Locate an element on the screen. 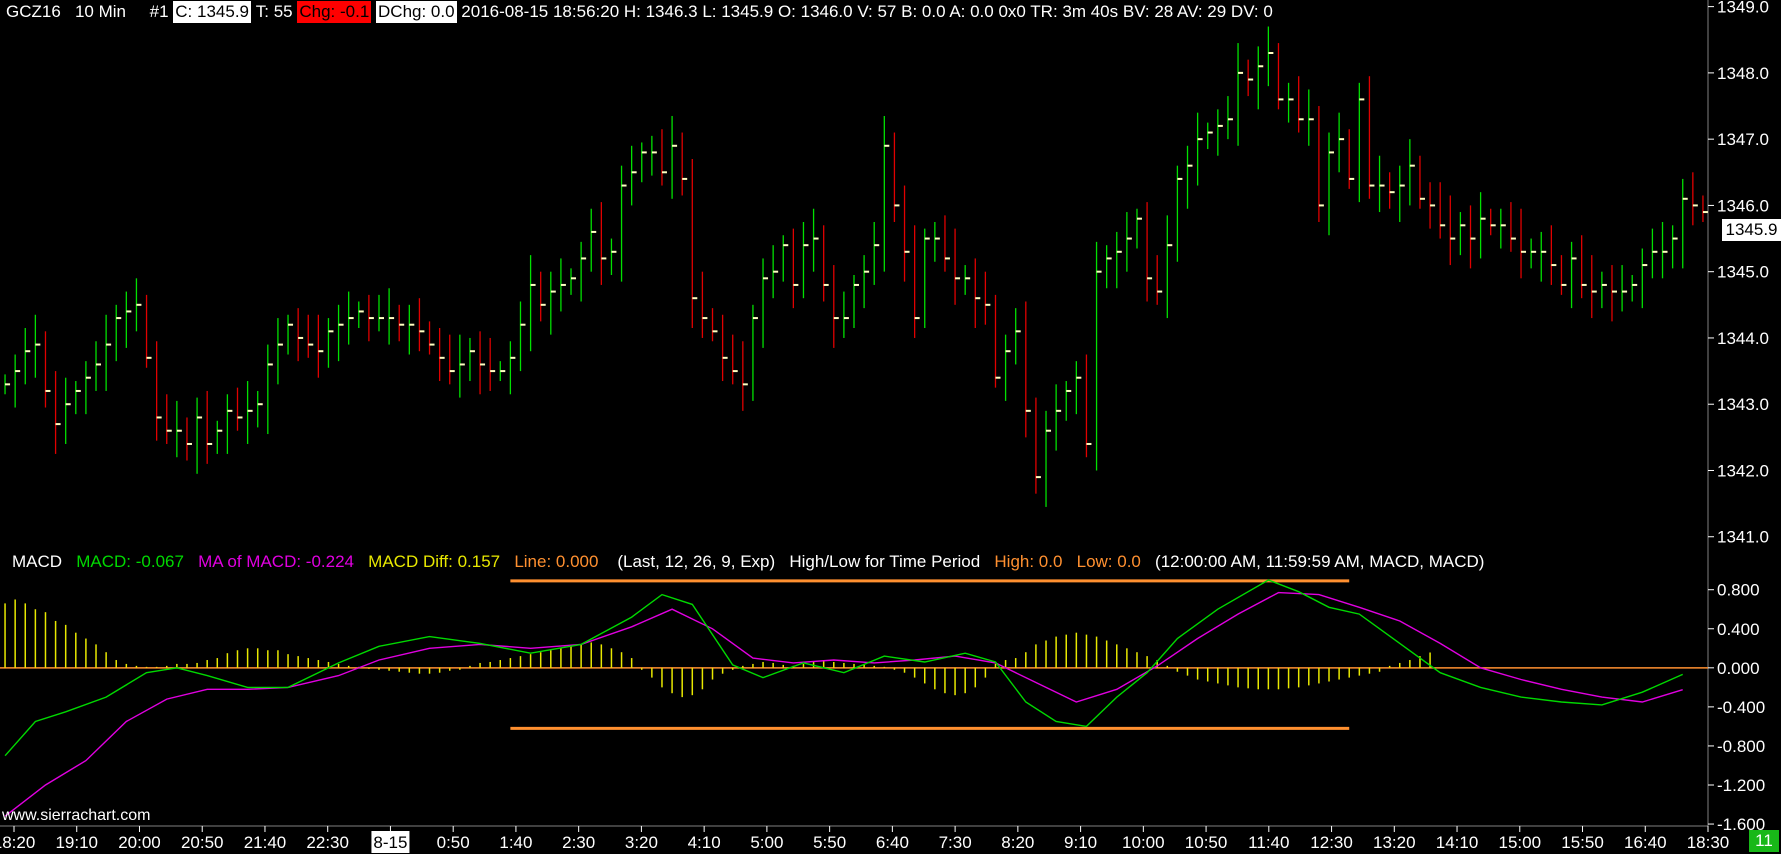 This screenshot has height=854, width=1781. macd-y-tick-label: 0.400 is located at coordinates (1738, 629).